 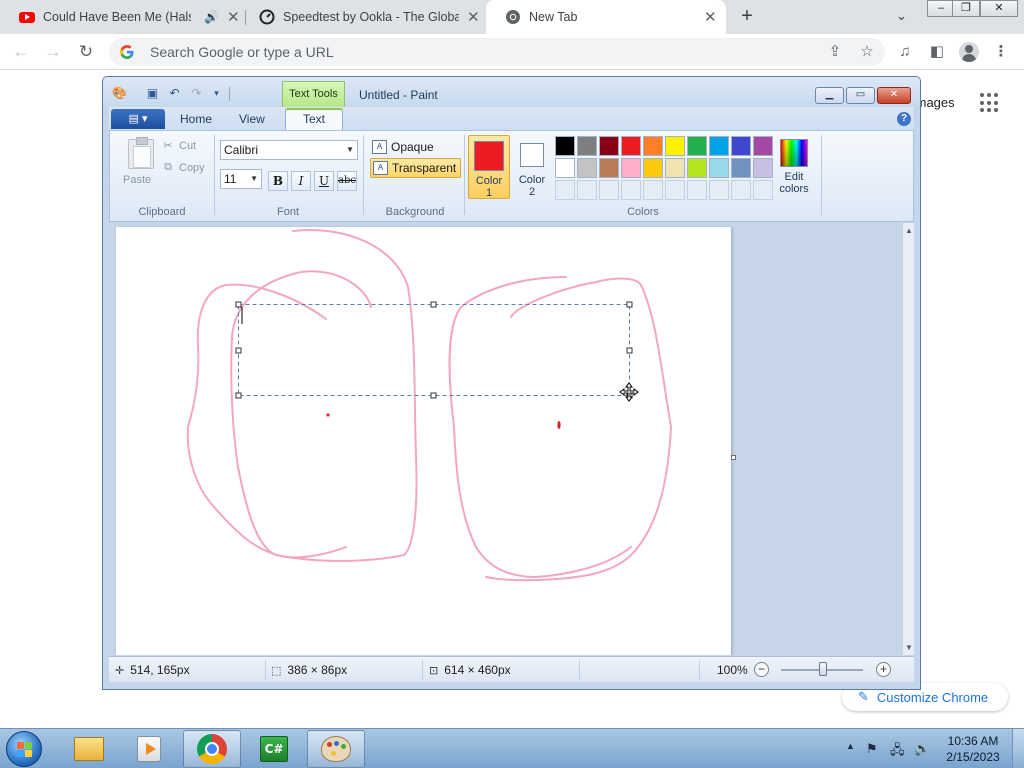 I want to click on paint-close-button: ✕, so click(x=894, y=95).